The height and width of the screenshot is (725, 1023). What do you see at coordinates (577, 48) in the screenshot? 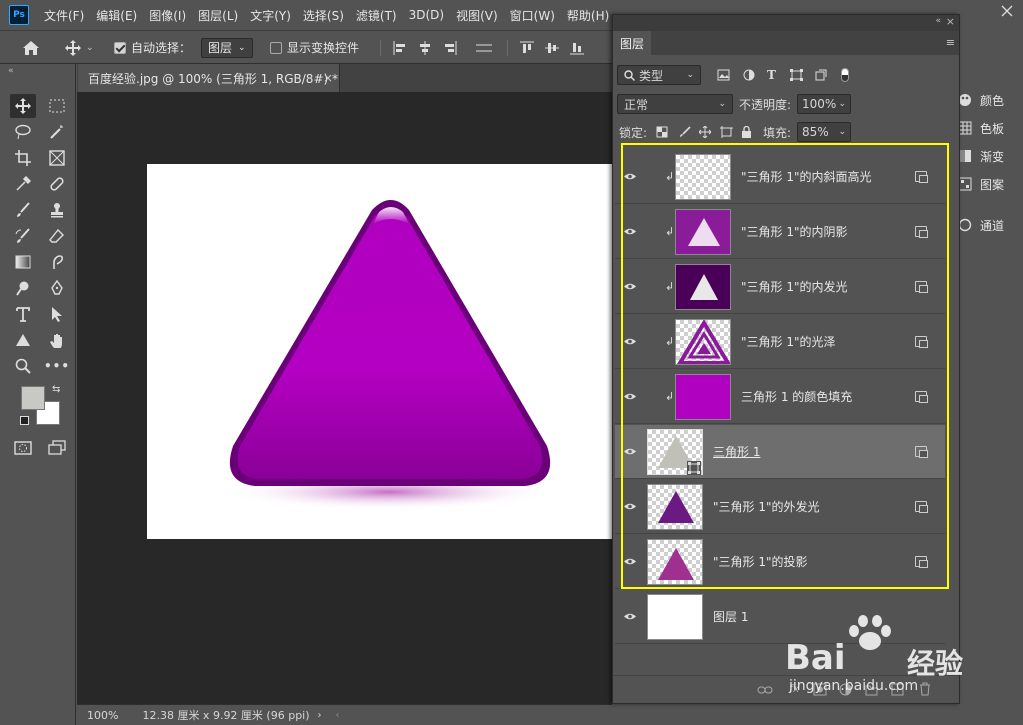
I see `align-bottom-icon` at bounding box center [577, 48].